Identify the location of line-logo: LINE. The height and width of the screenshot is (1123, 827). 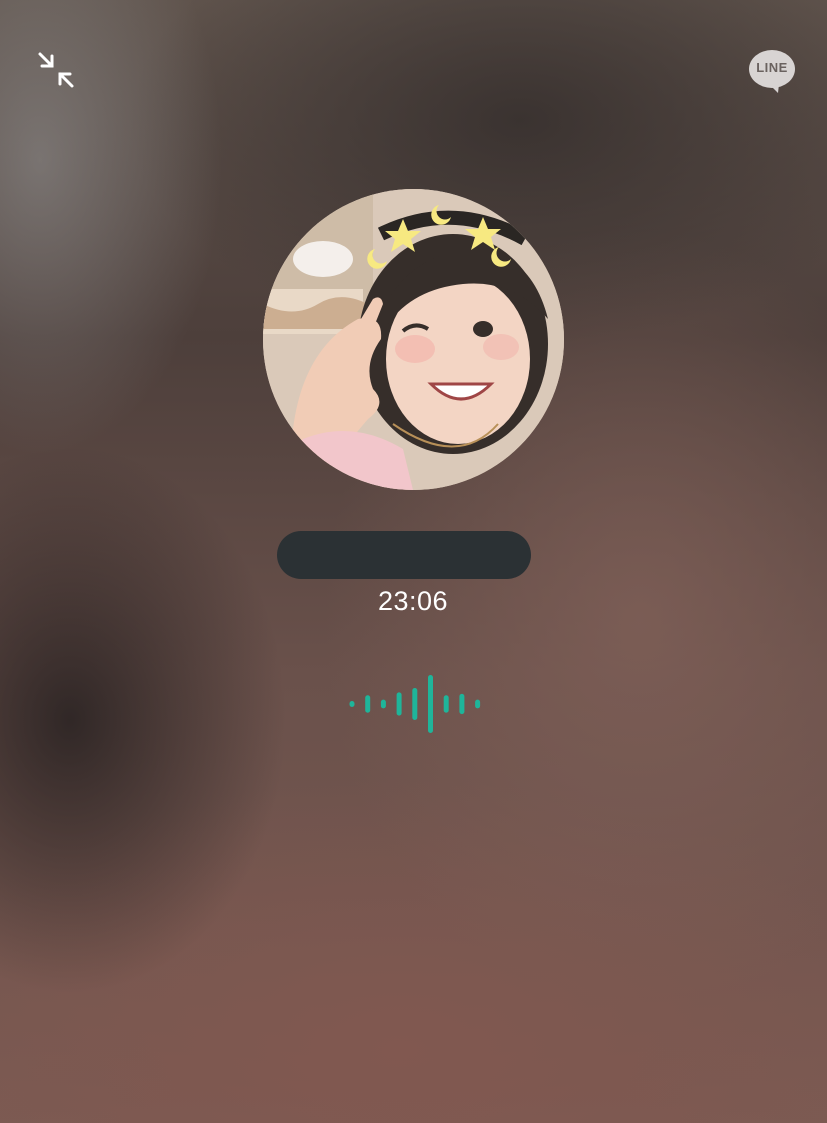
(772, 72).